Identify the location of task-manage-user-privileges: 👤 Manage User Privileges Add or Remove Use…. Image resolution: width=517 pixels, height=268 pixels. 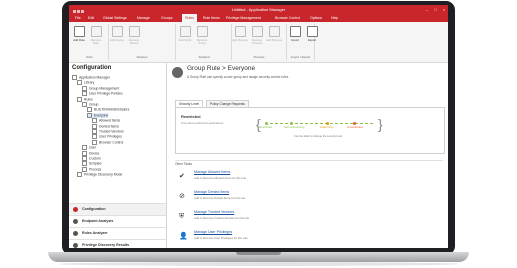
(299, 239).